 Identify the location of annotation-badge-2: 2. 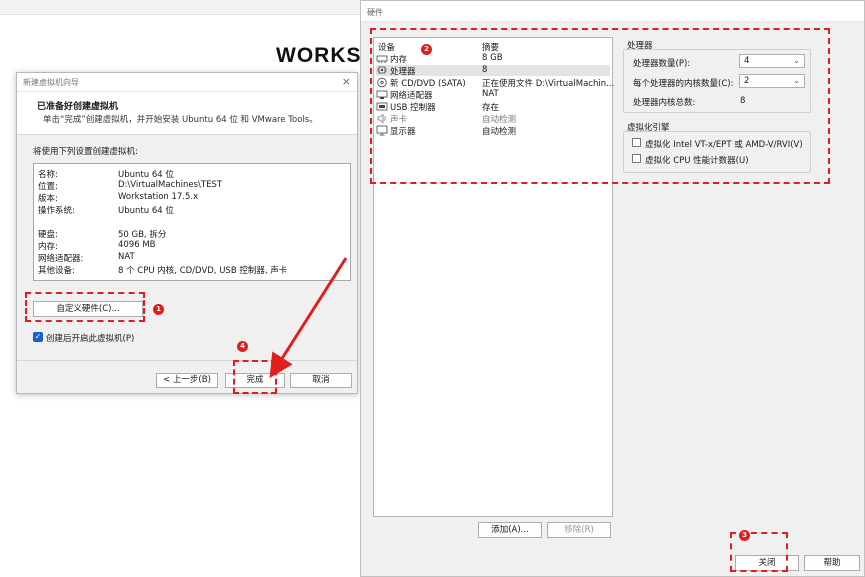
(426, 49).